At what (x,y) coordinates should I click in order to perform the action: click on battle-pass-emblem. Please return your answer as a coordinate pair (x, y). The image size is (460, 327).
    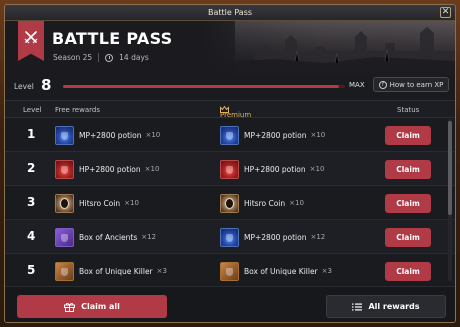
    Looking at the image, I should click on (31, 41).